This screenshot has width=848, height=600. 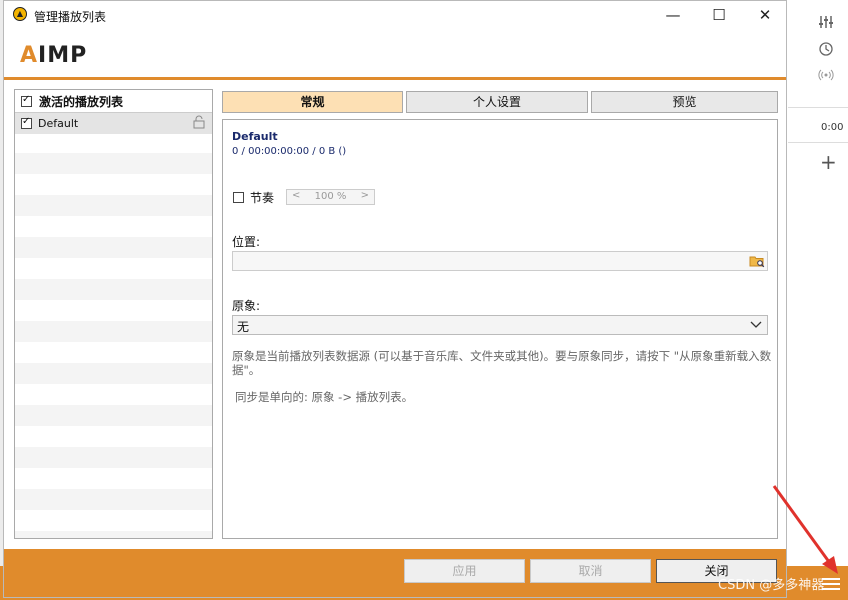 I want to click on cancel-button: 取消, so click(x=590, y=571).